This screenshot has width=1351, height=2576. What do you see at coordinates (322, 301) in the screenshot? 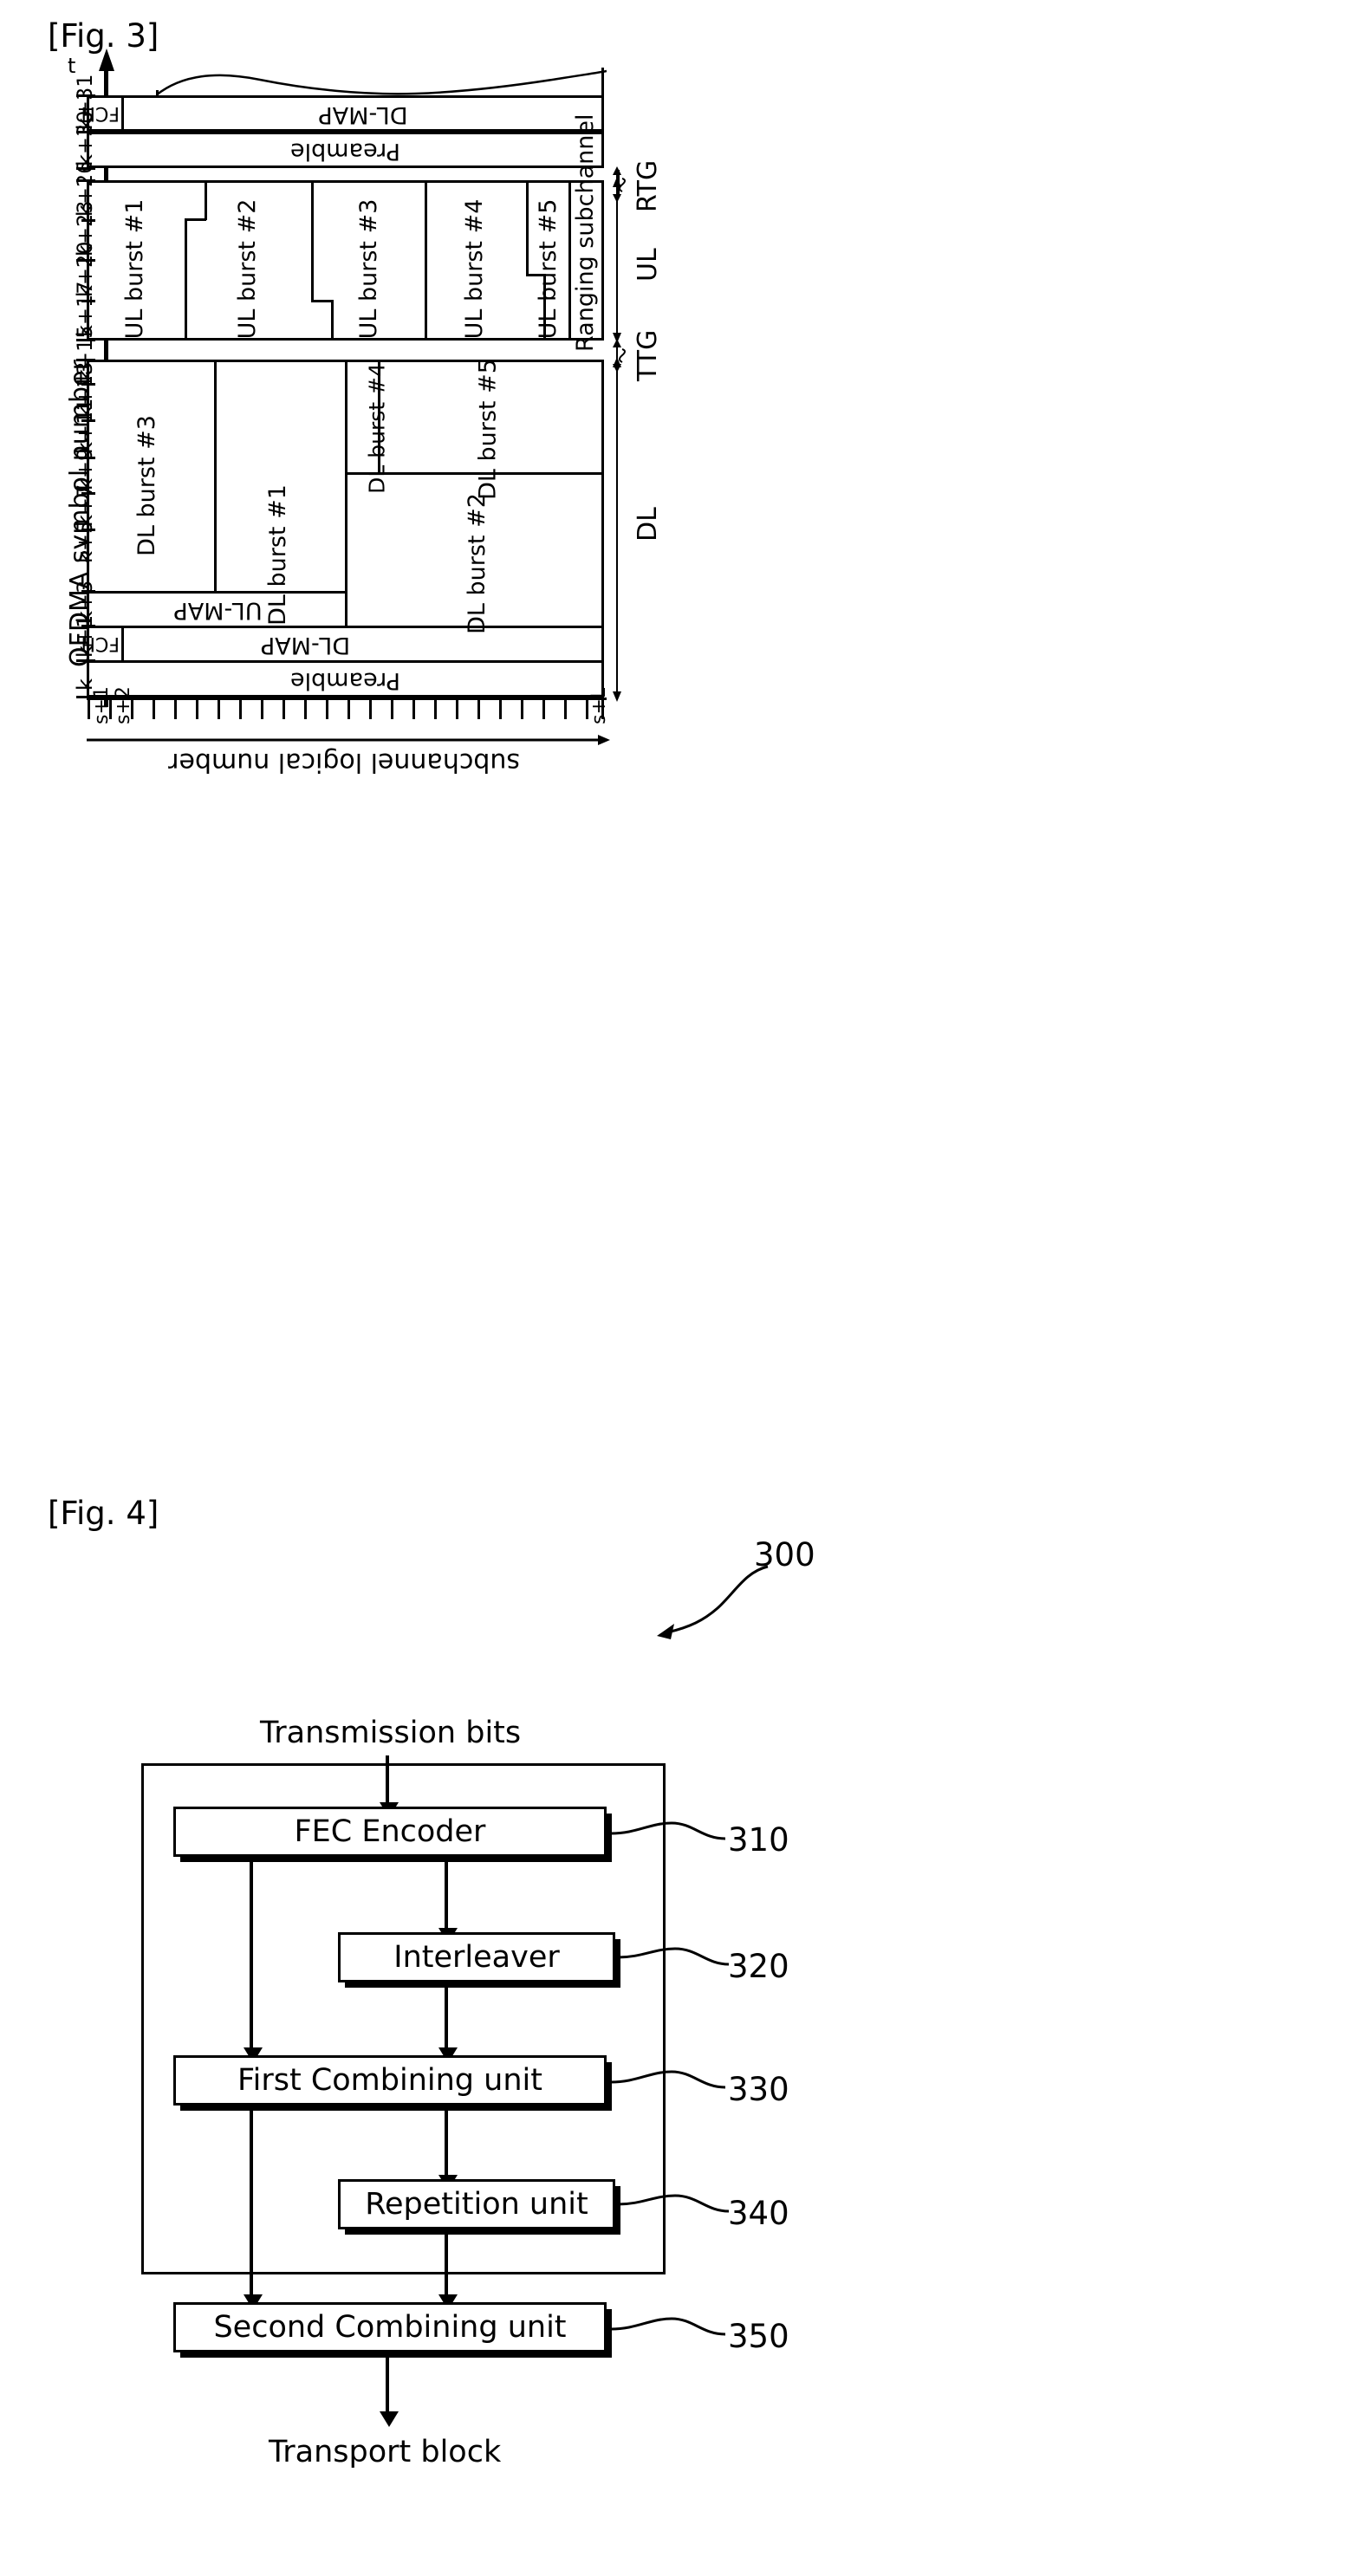
I see `ul-burst2-step-top` at bounding box center [322, 301].